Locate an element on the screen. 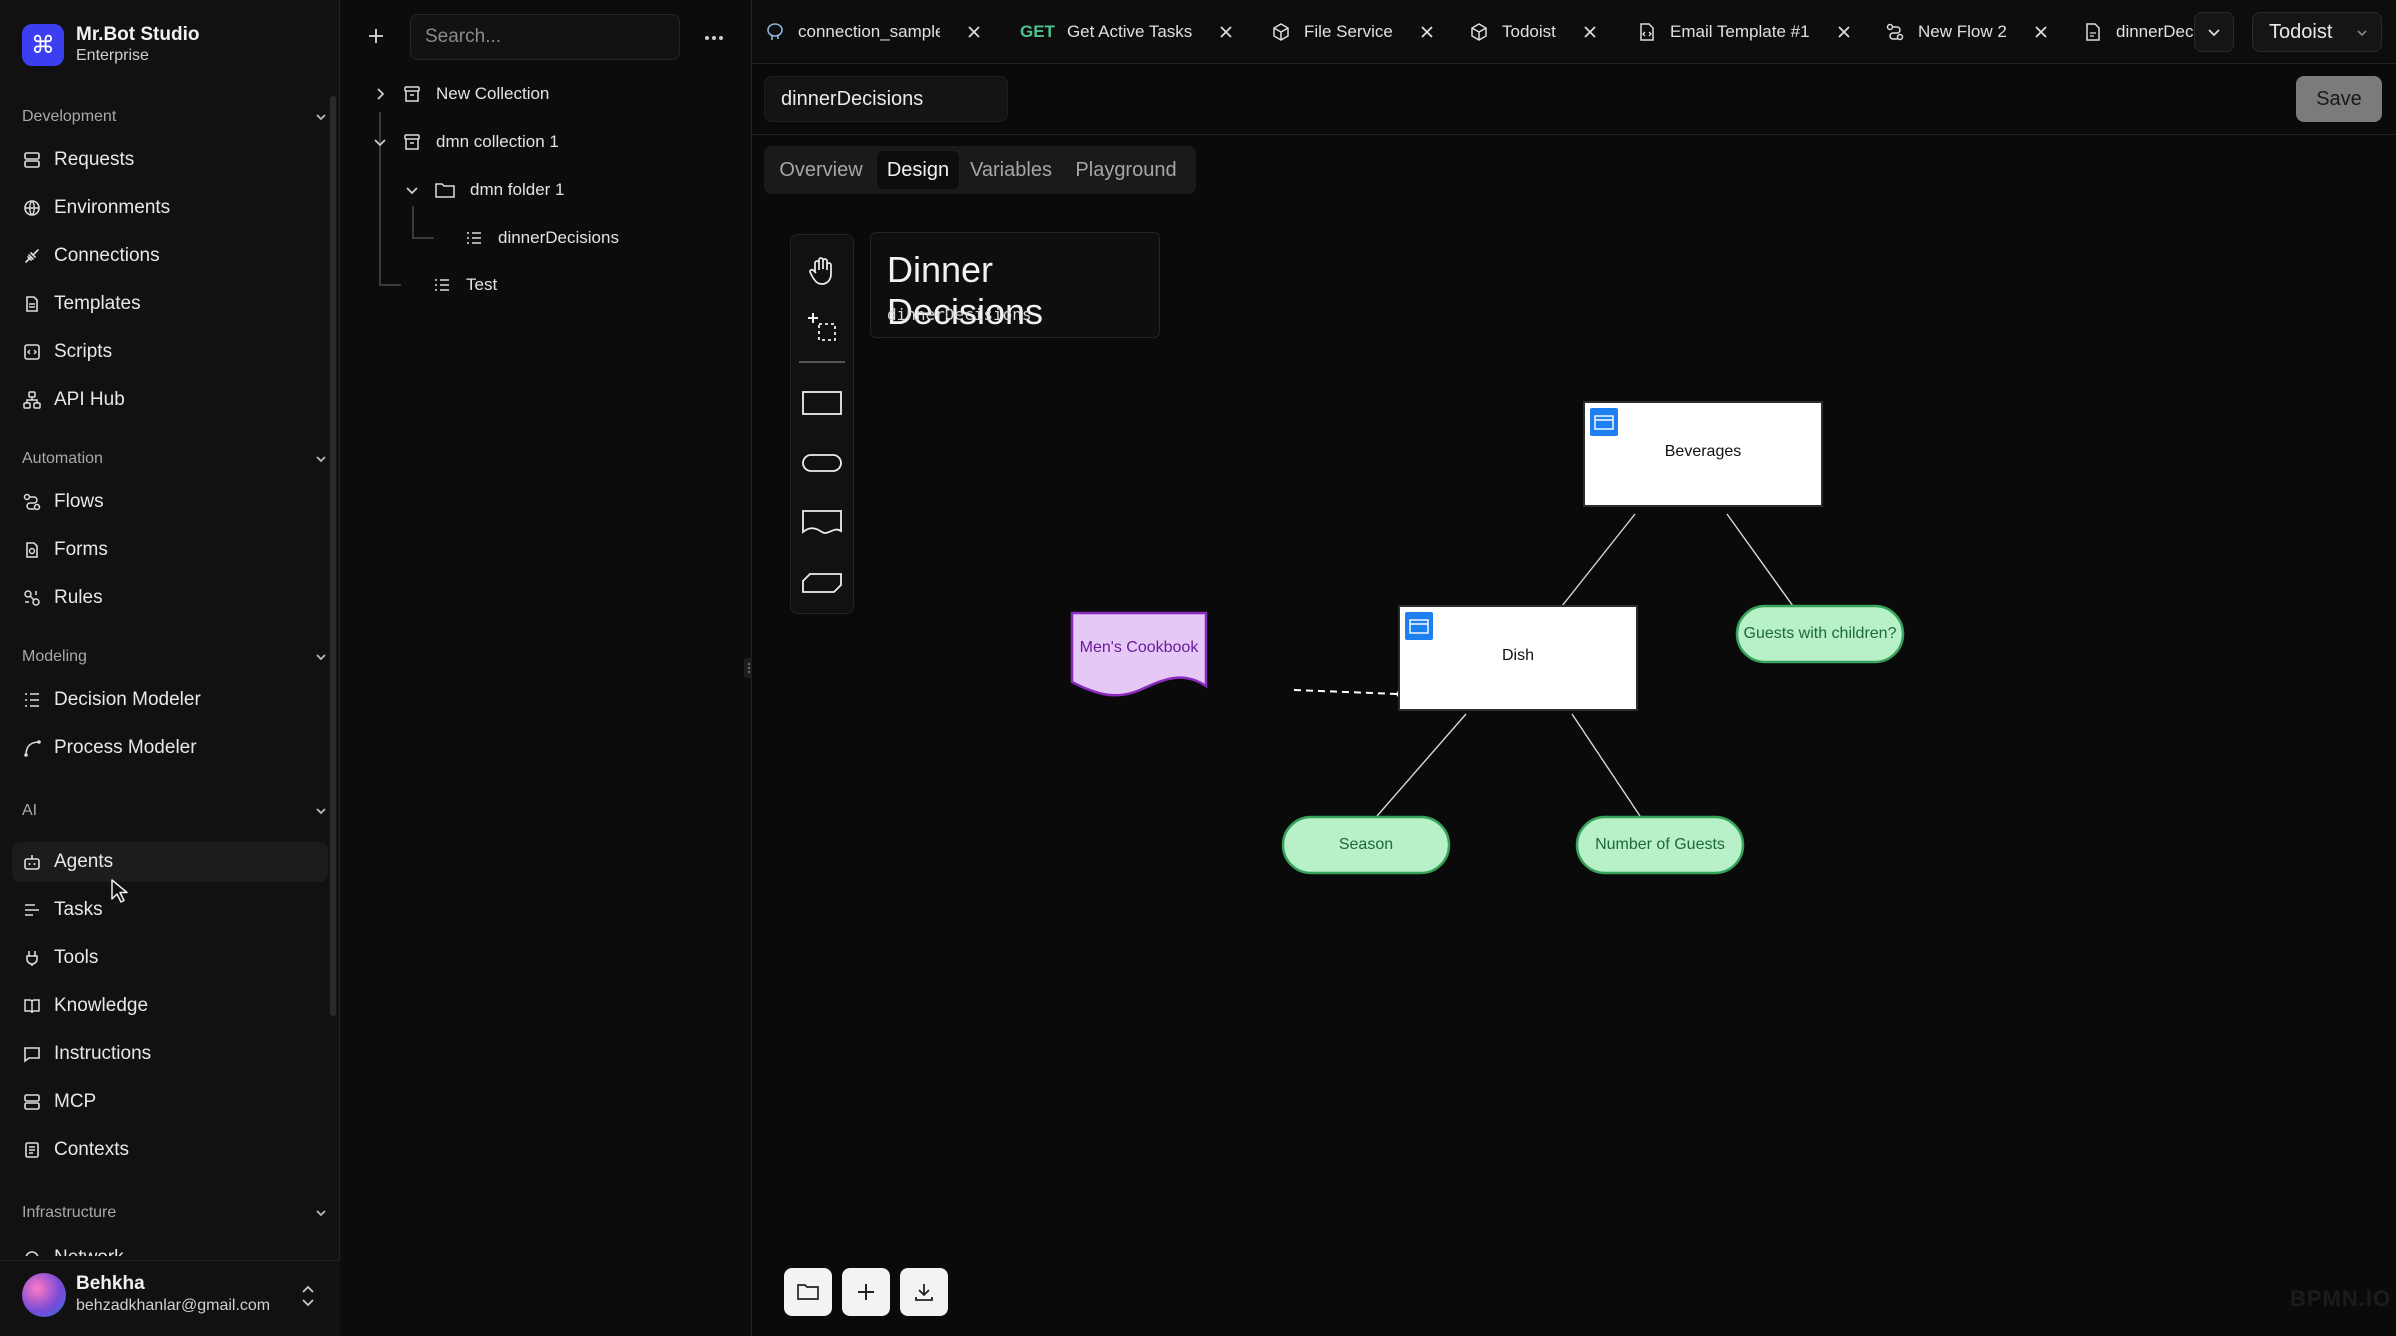 This screenshot has width=2396, height=1336. explorer-search-input is located at coordinates (545, 37).